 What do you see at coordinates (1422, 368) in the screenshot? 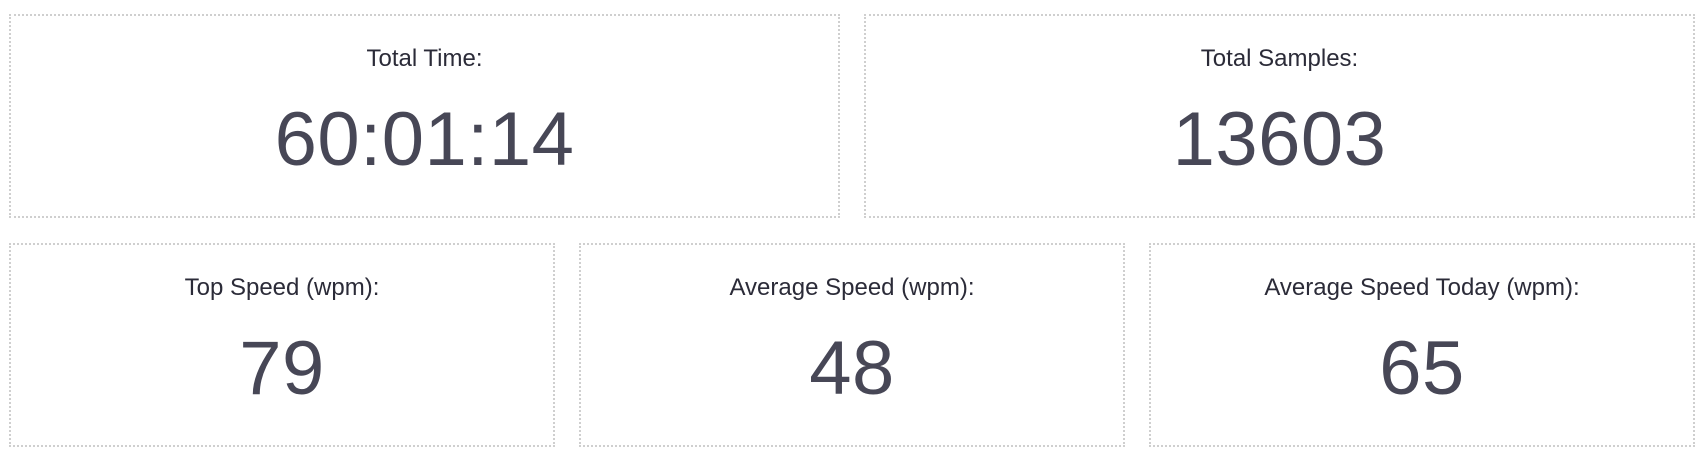
I see `stat-value-average-speed-today: 65` at bounding box center [1422, 368].